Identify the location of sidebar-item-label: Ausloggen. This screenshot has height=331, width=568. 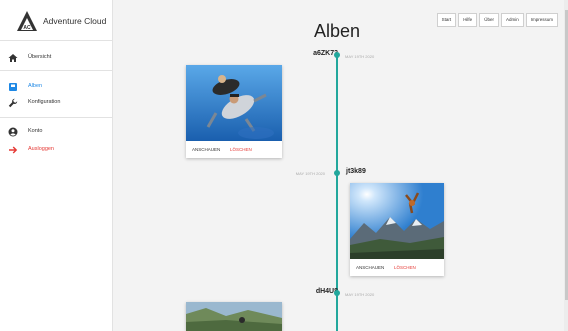
(41, 149).